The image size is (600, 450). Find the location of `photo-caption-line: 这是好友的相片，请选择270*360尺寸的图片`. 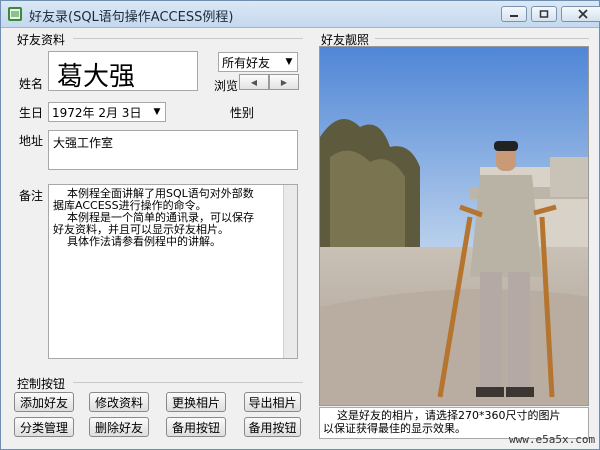

photo-caption-line: 这是好友的相片，请选择270*360尺寸的图片 is located at coordinates (442, 415).